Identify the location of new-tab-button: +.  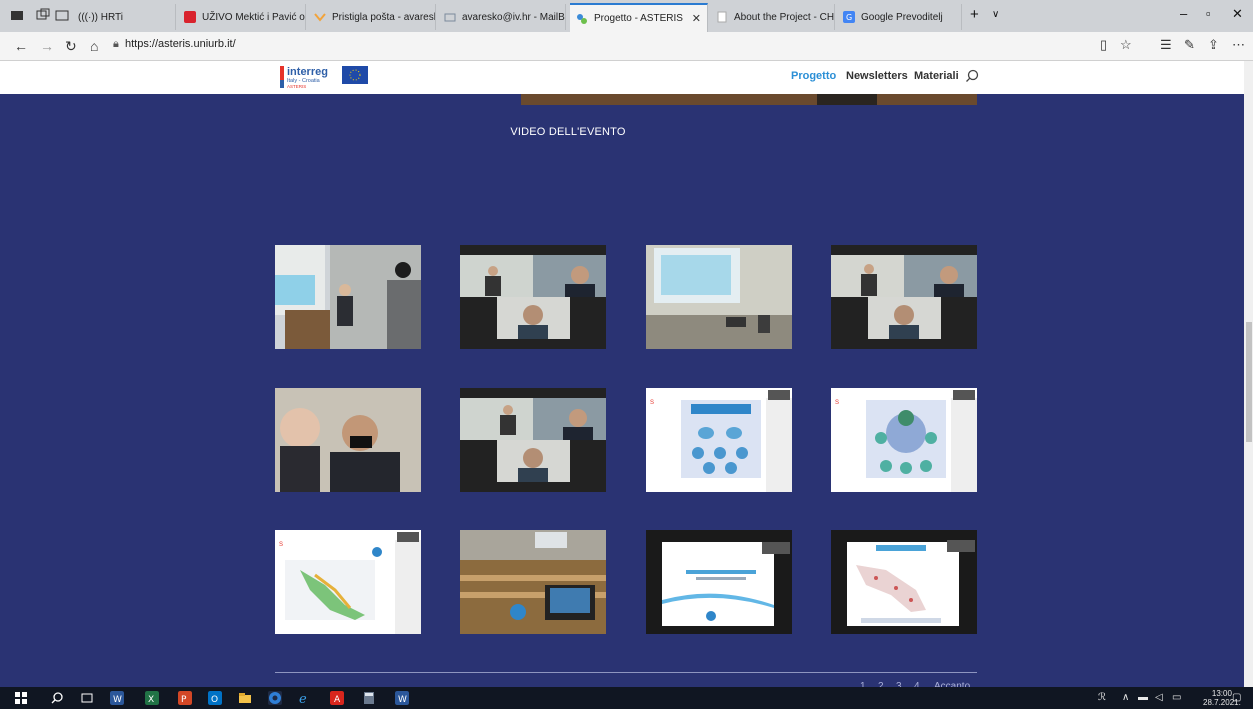
(974, 14).